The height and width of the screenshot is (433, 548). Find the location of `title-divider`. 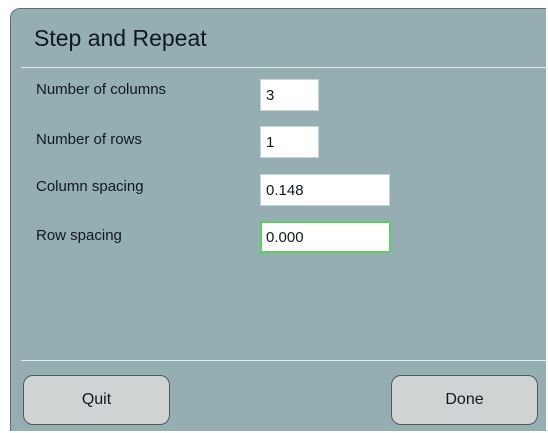

title-divider is located at coordinates (283, 67).